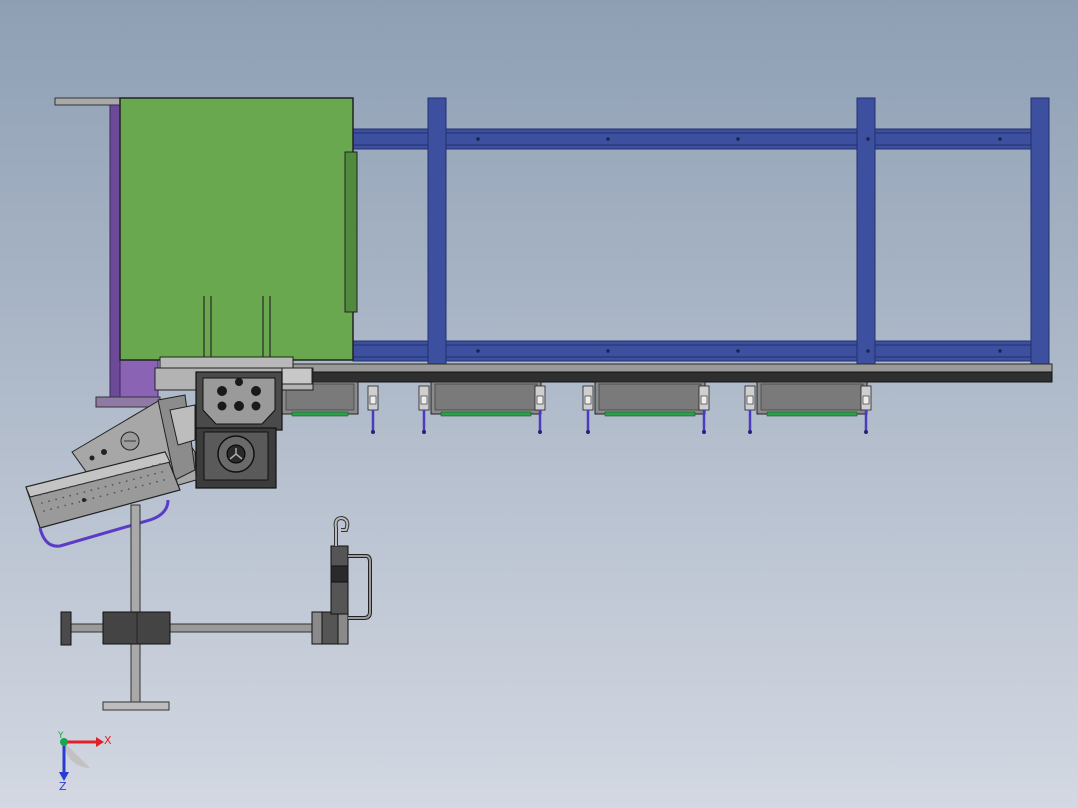 Image resolution: width=1078 pixels, height=808 pixels. Describe the element at coordinates (135, 605) in the screenshot. I see `stand-vertical` at that location.